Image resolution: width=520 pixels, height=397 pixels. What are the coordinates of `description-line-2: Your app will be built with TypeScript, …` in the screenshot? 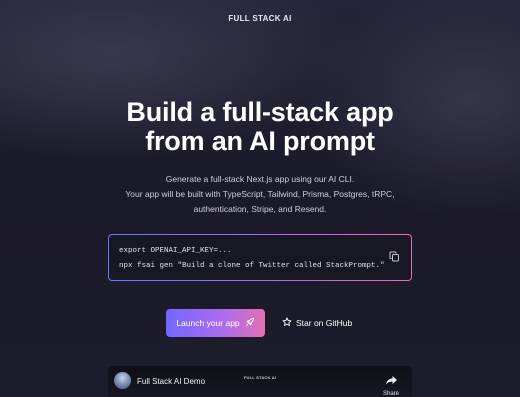 It's located at (260, 194).